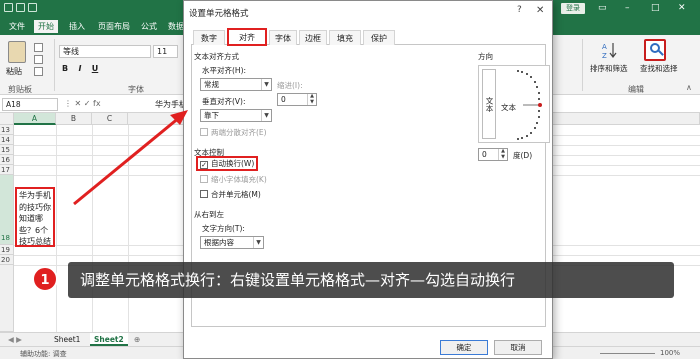  What do you see at coordinates (602, 8) in the screenshot?
I see `ribbon-display-icon: ▭` at bounding box center [602, 8].